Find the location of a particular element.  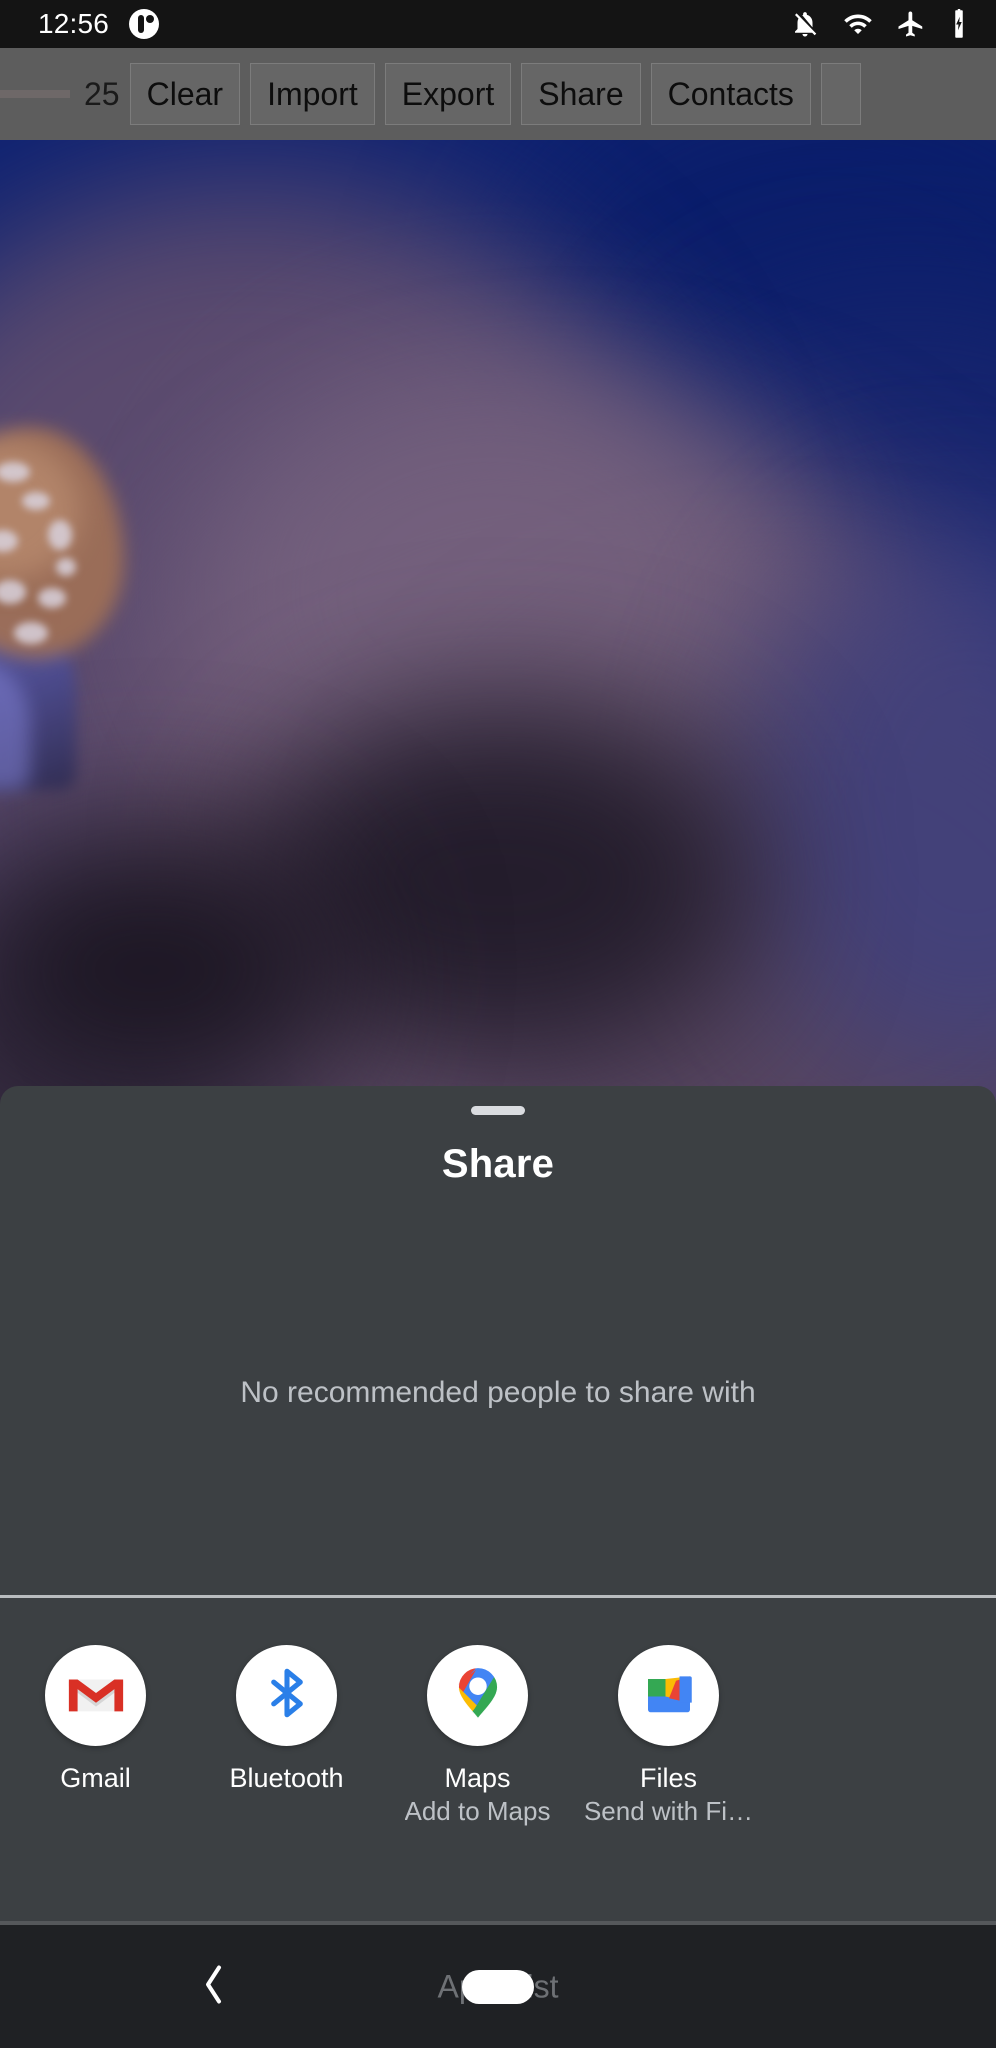

gmail-icon is located at coordinates (96, 1695).